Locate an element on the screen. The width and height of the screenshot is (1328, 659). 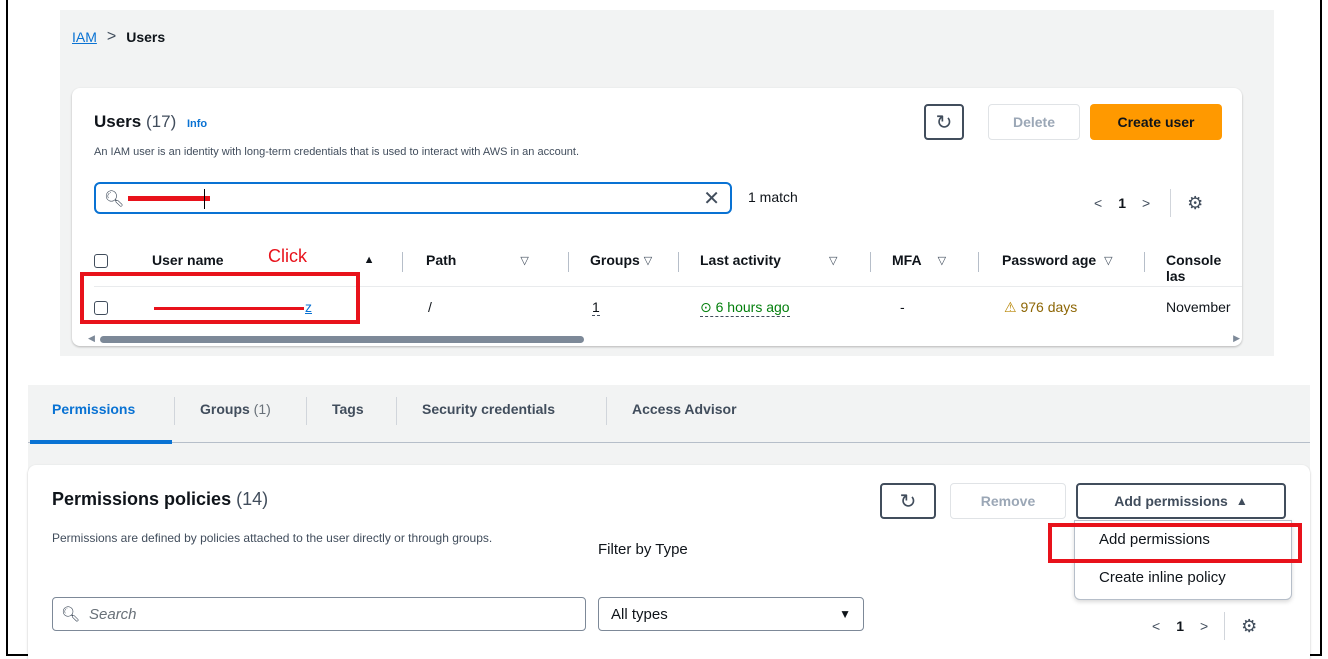
text-cursor is located at coordinates (204, 199).